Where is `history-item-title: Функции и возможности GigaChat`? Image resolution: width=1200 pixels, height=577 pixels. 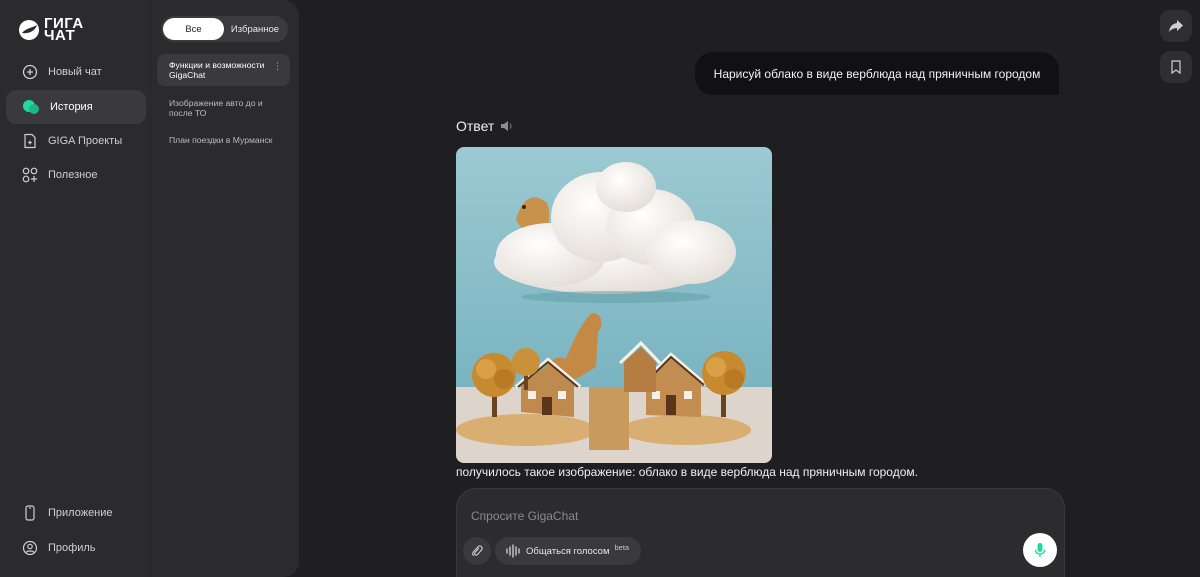
history-item-title: Функции и возможности GigaChat is located at coordinates (217, 70).